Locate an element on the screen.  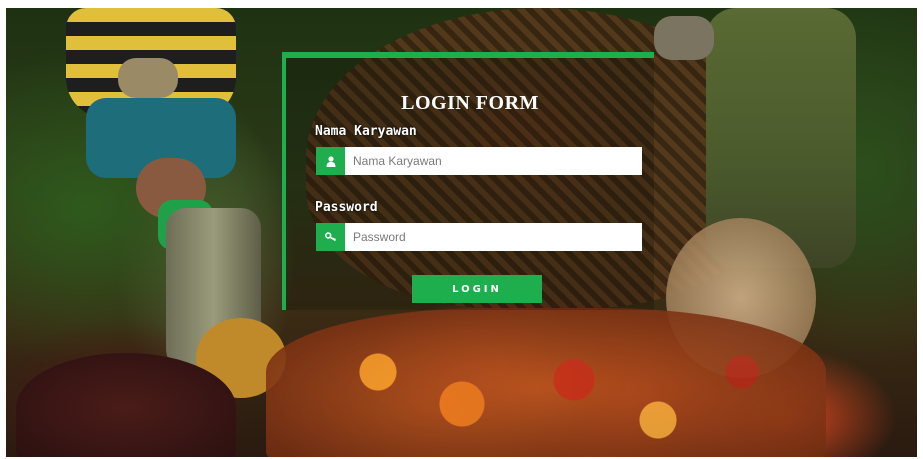
palm-fruit-image is located at coordinates (126, 405).